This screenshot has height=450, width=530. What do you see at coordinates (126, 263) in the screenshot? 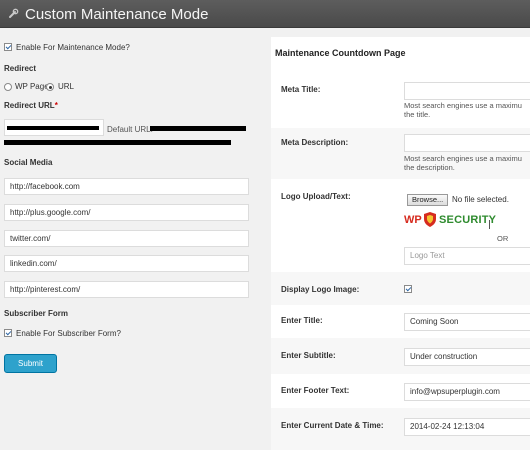
I see `linkedin-url-input: linkedin.com/` at bounding box center [126, 263].